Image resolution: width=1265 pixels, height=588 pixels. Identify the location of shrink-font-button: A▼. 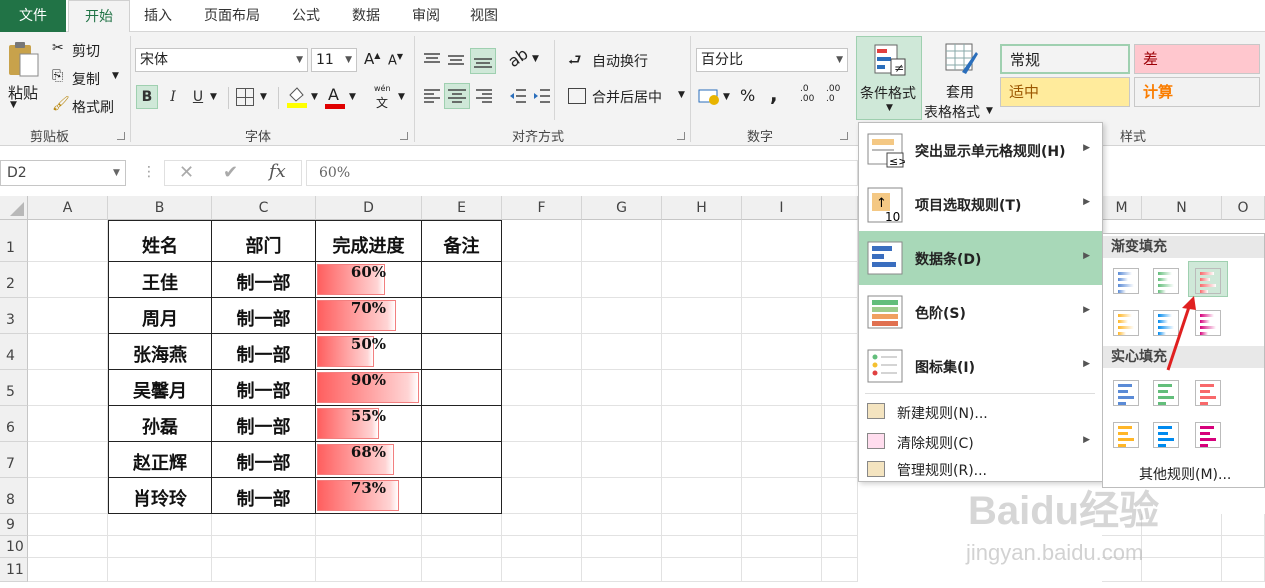
(395, 60).